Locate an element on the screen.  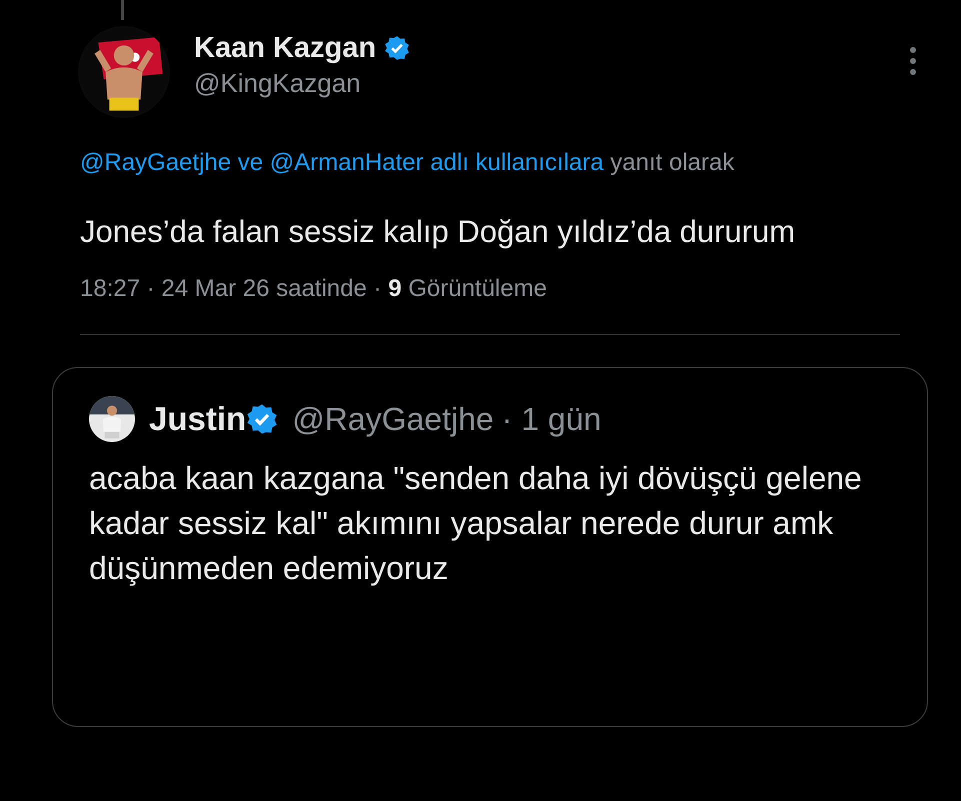
tweet-meta: 18:27 · 24 Mar 26 saatinde · 9 Görüntüleme is located at coordinates (314, 289).